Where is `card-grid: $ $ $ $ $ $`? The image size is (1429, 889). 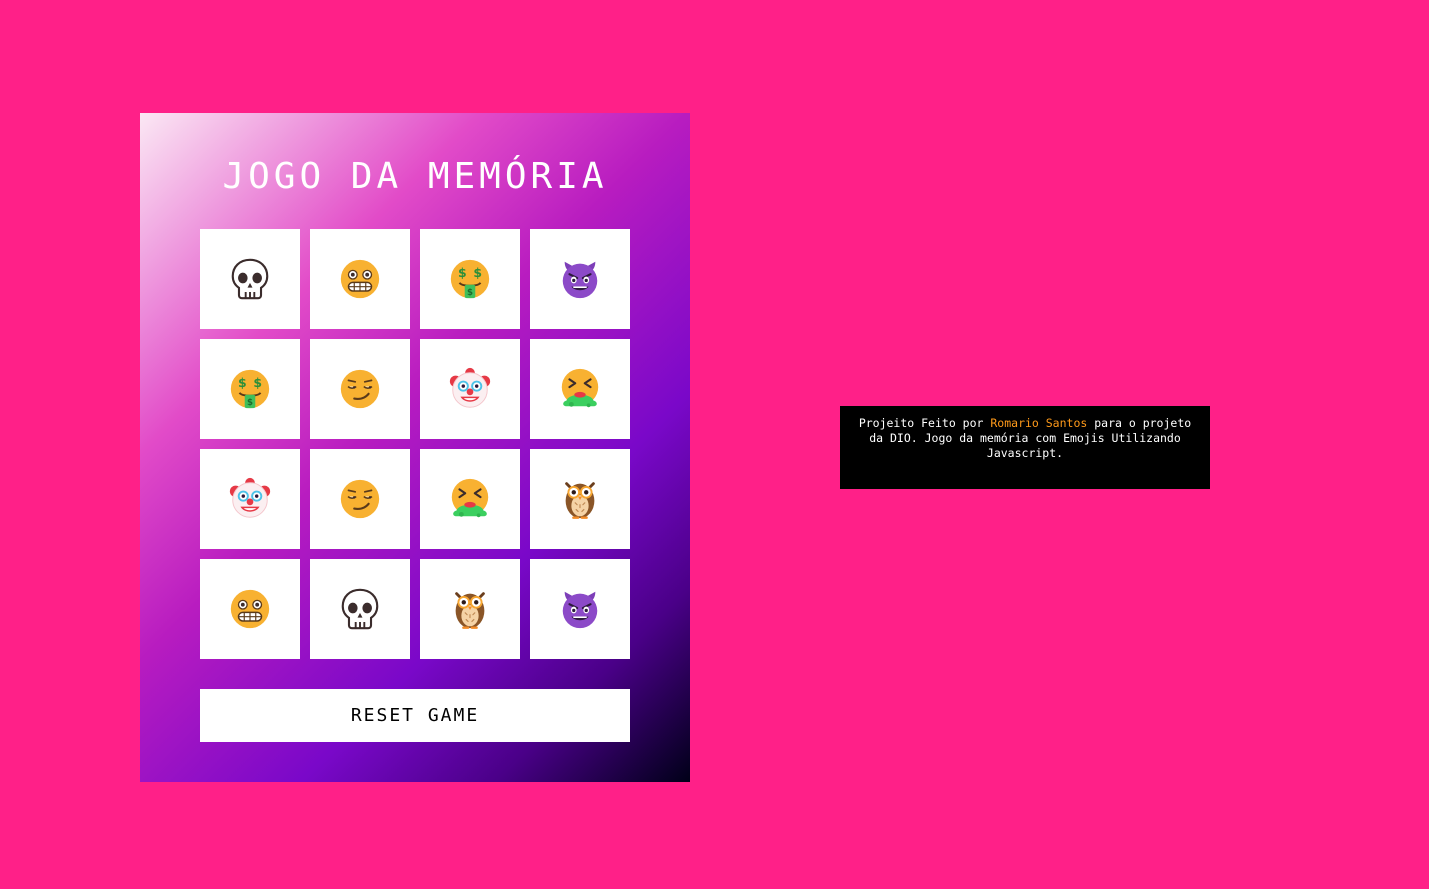
card-grid: $ $ $ $ $ $ is located at coordinates (415, 444).